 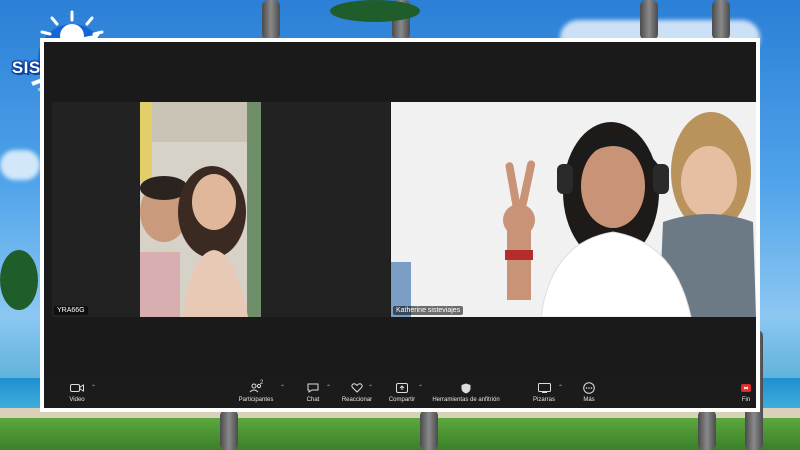 What do you see at coordinates (589, 400) in the screenshot?
I see `more-label: Más` at bounding box center [589, 400].